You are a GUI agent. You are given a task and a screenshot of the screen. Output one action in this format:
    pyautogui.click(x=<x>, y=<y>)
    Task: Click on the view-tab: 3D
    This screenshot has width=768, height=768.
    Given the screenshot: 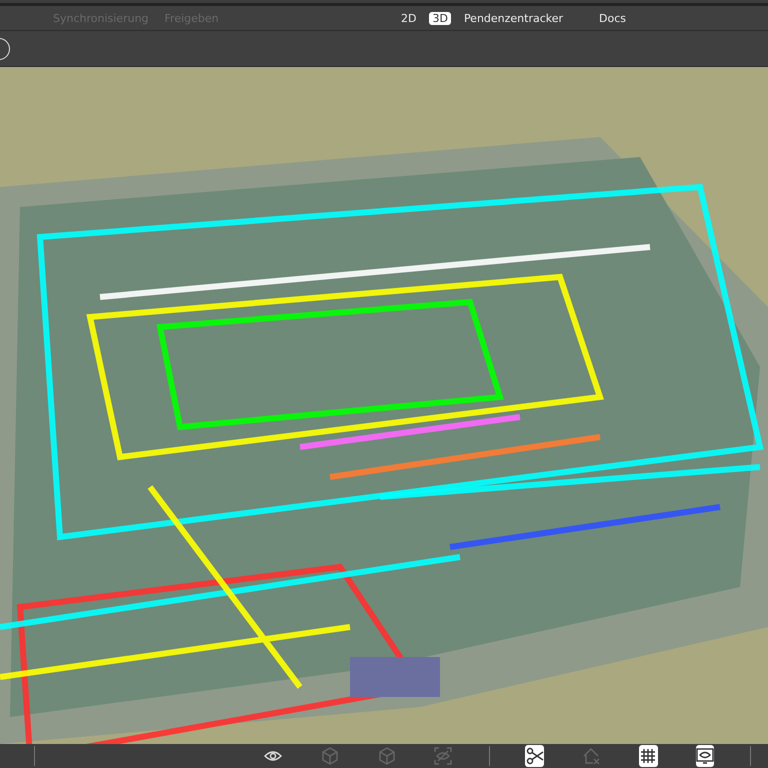 What is the action you would take?
    pyautogui.click(x=440, y=18)
    